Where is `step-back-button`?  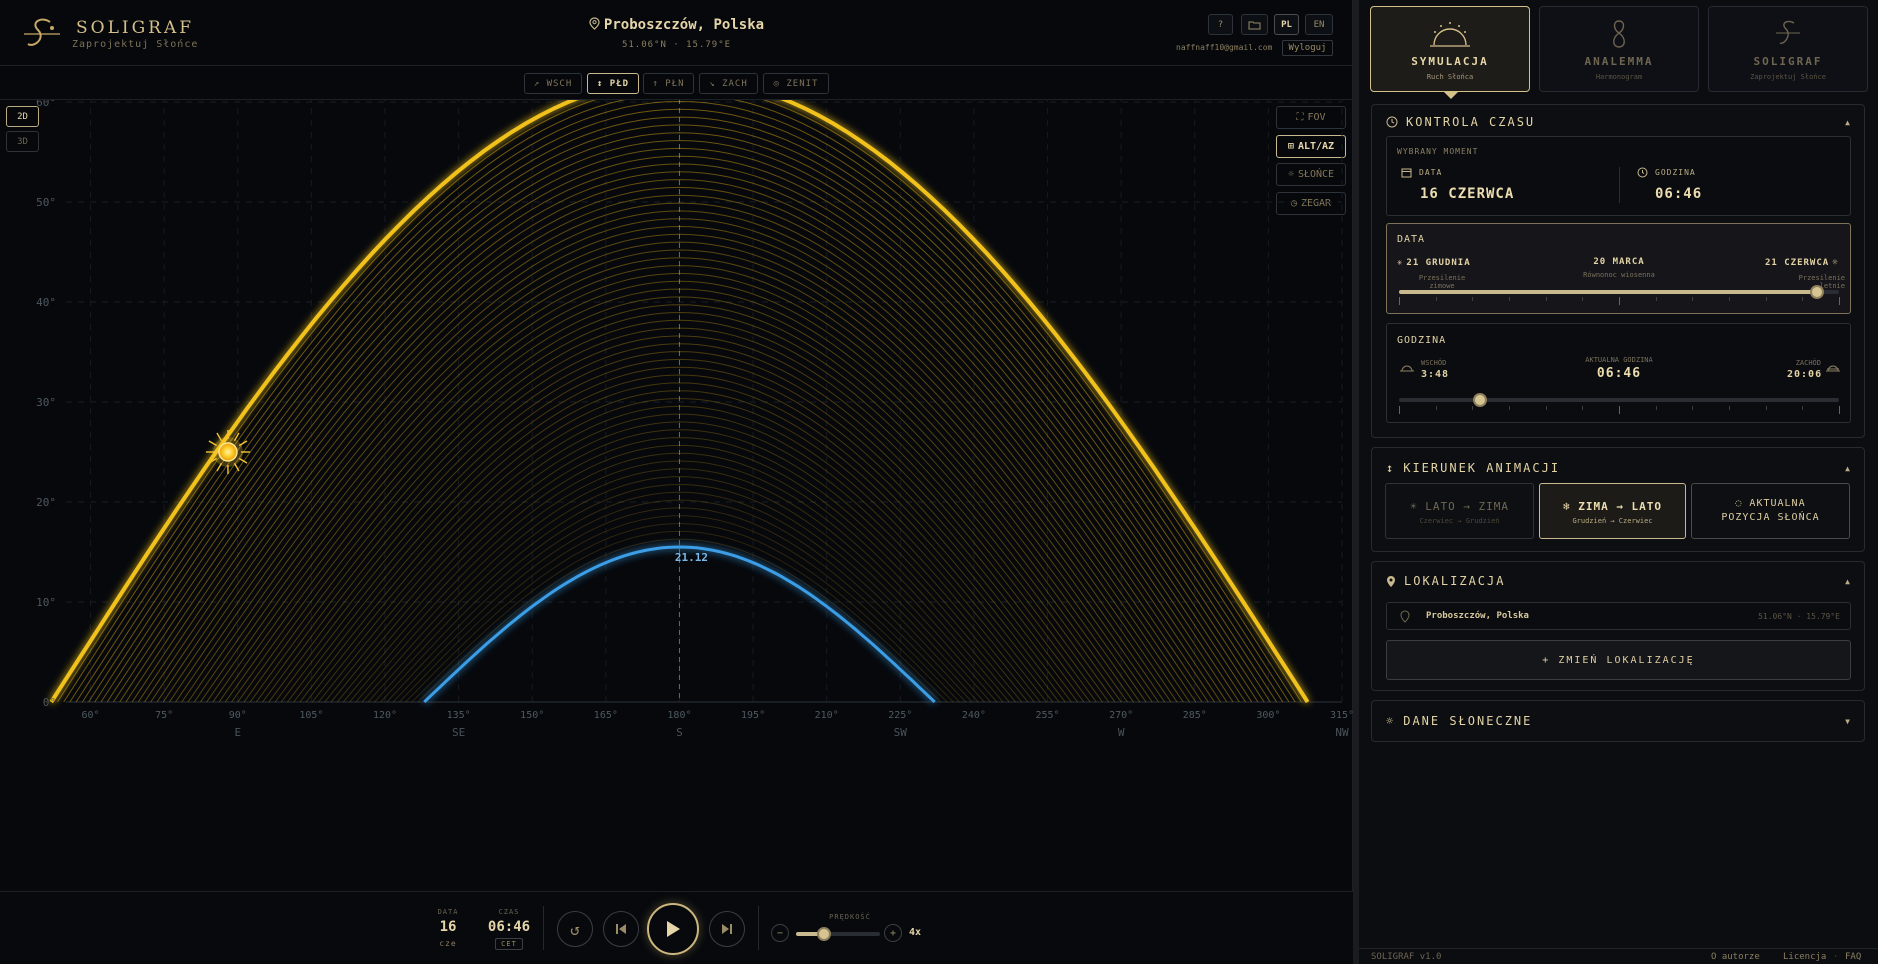 step-back-button is located at coordinates (621, 929).